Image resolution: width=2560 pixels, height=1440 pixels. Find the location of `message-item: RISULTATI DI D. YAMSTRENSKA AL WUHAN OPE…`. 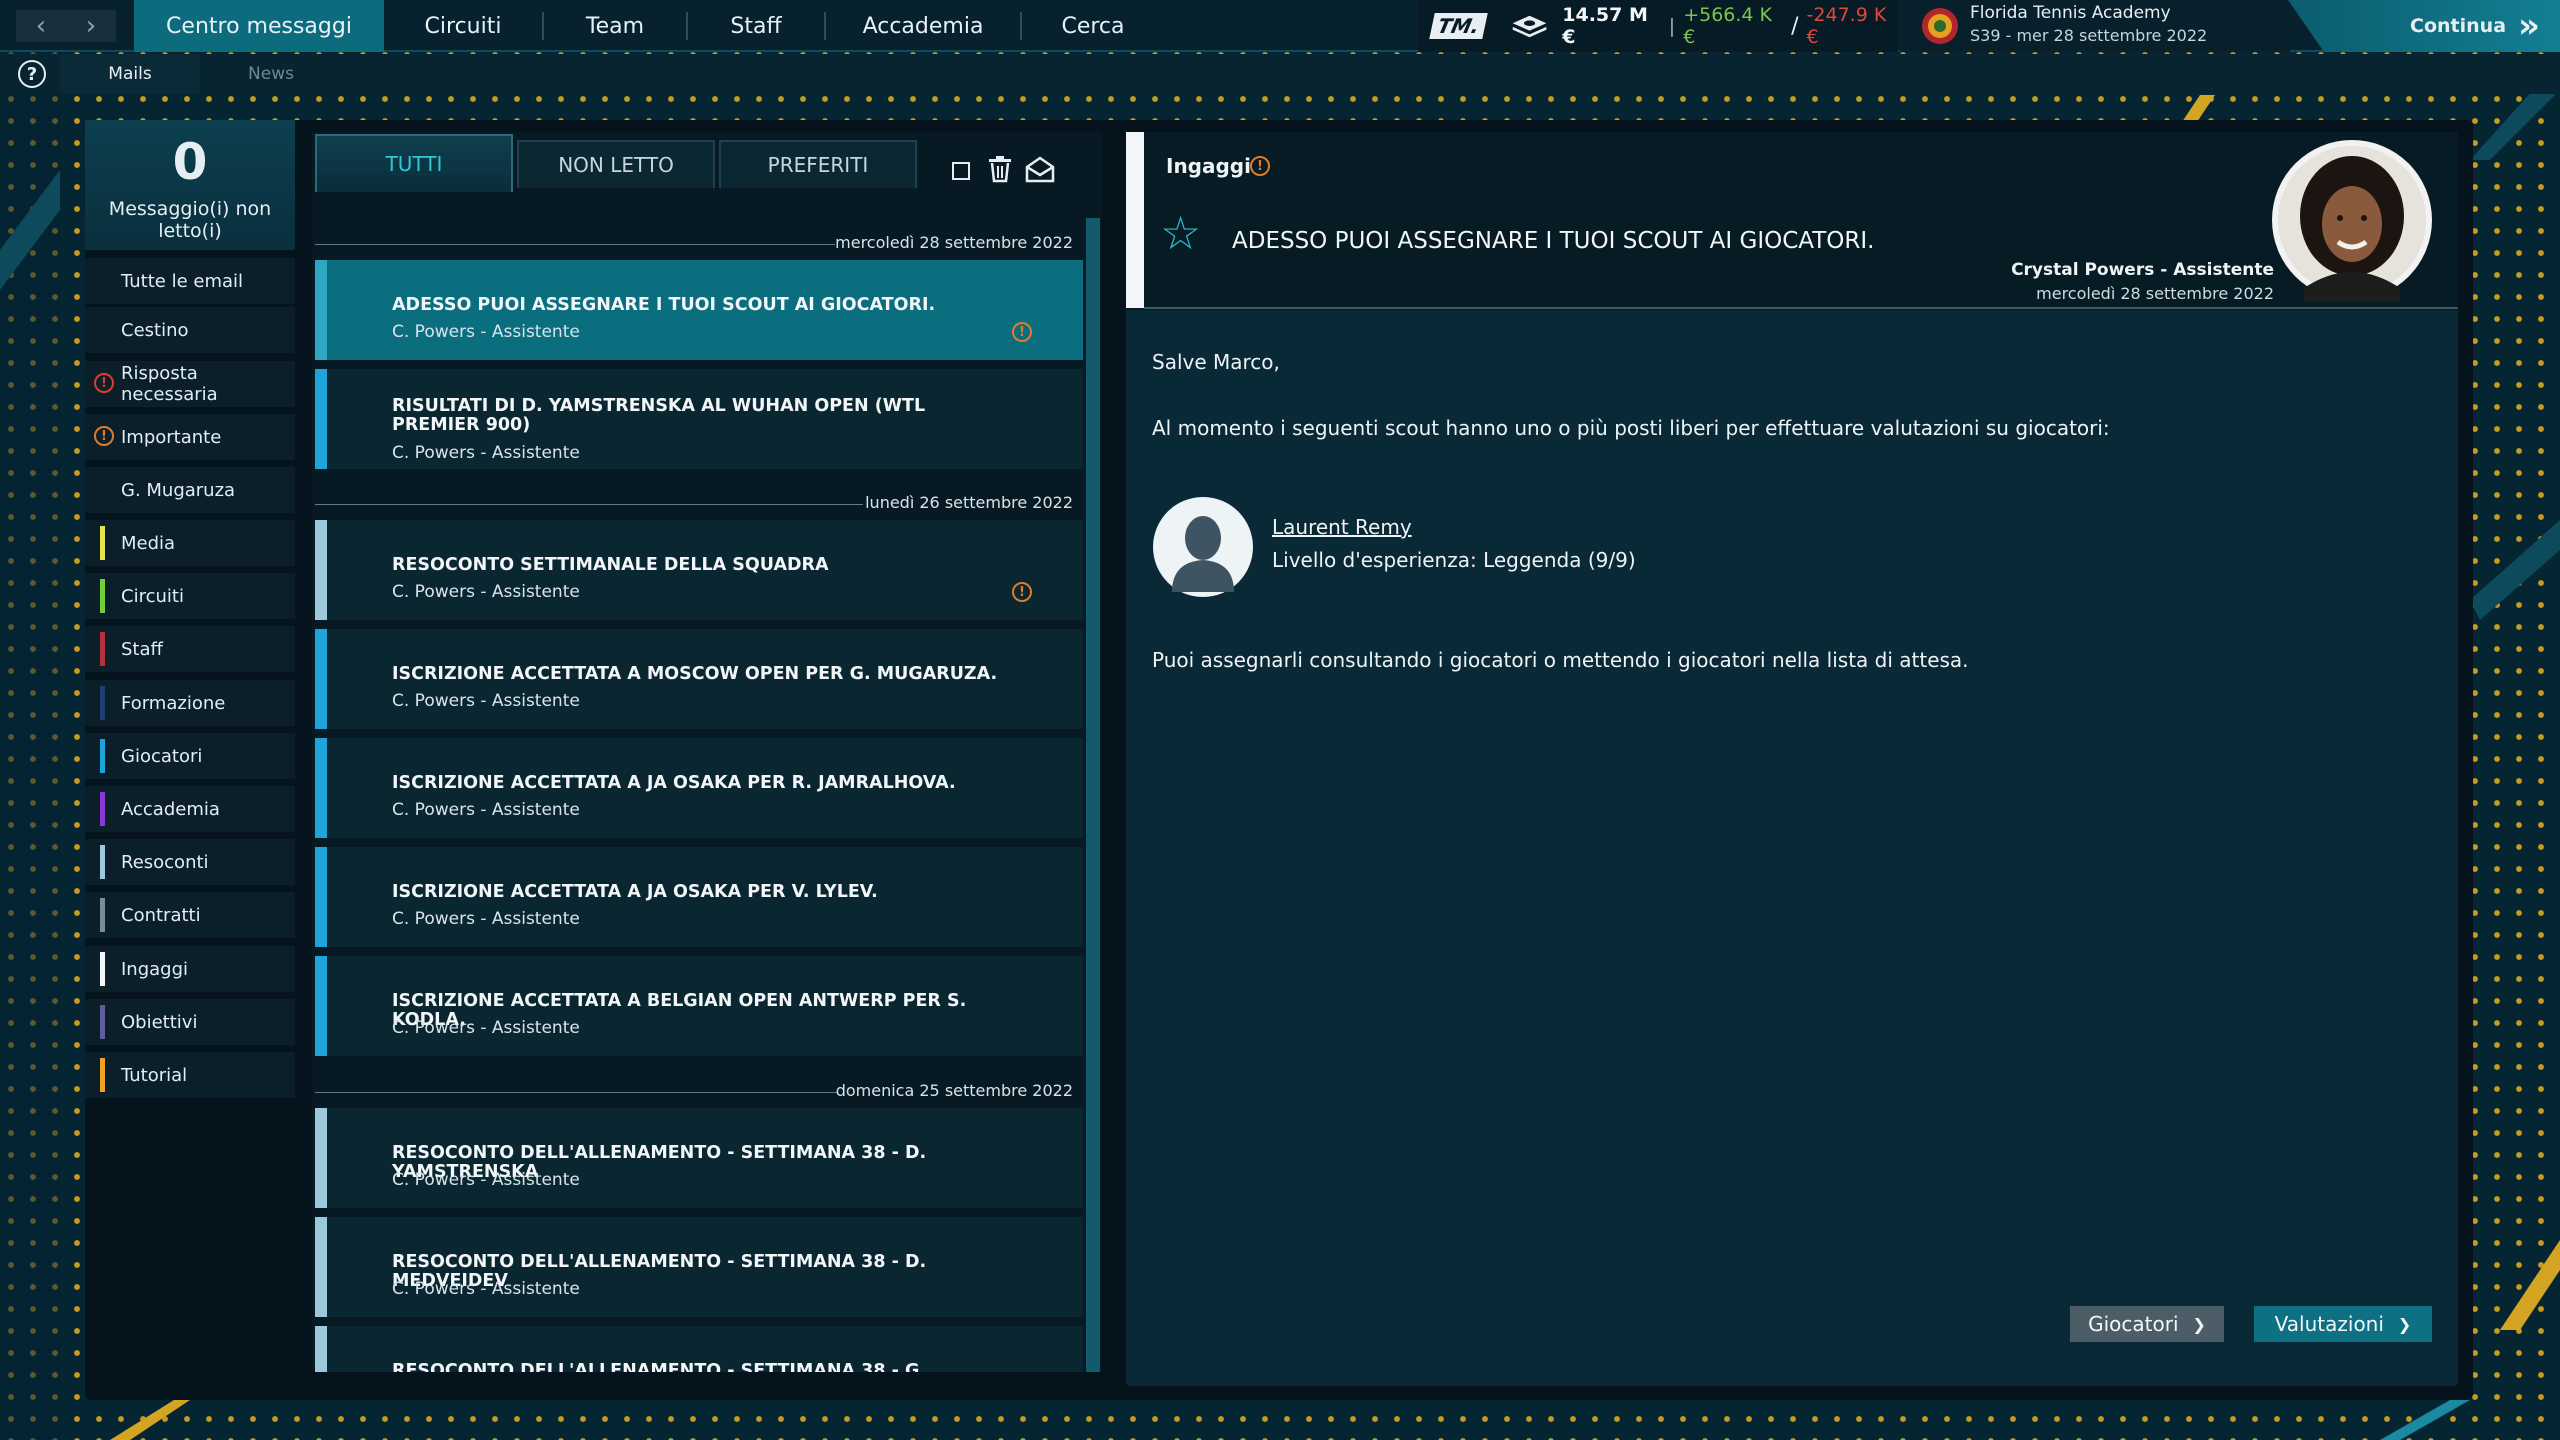

message-item: RISULTATI DI D. YAMSTRENSKA AL WUHAN OPE… is located at coordinates (699, 419).